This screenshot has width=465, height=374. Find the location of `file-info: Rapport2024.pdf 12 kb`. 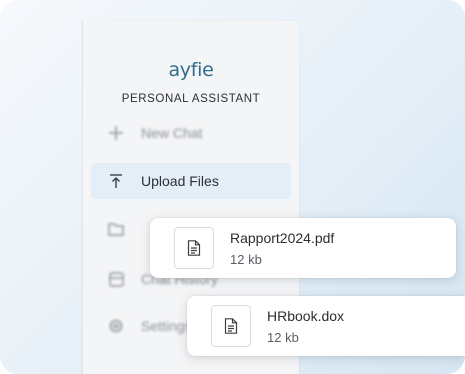

file-info: Rapport2024.pdf 12 kb is located at coordinates (282, 248).